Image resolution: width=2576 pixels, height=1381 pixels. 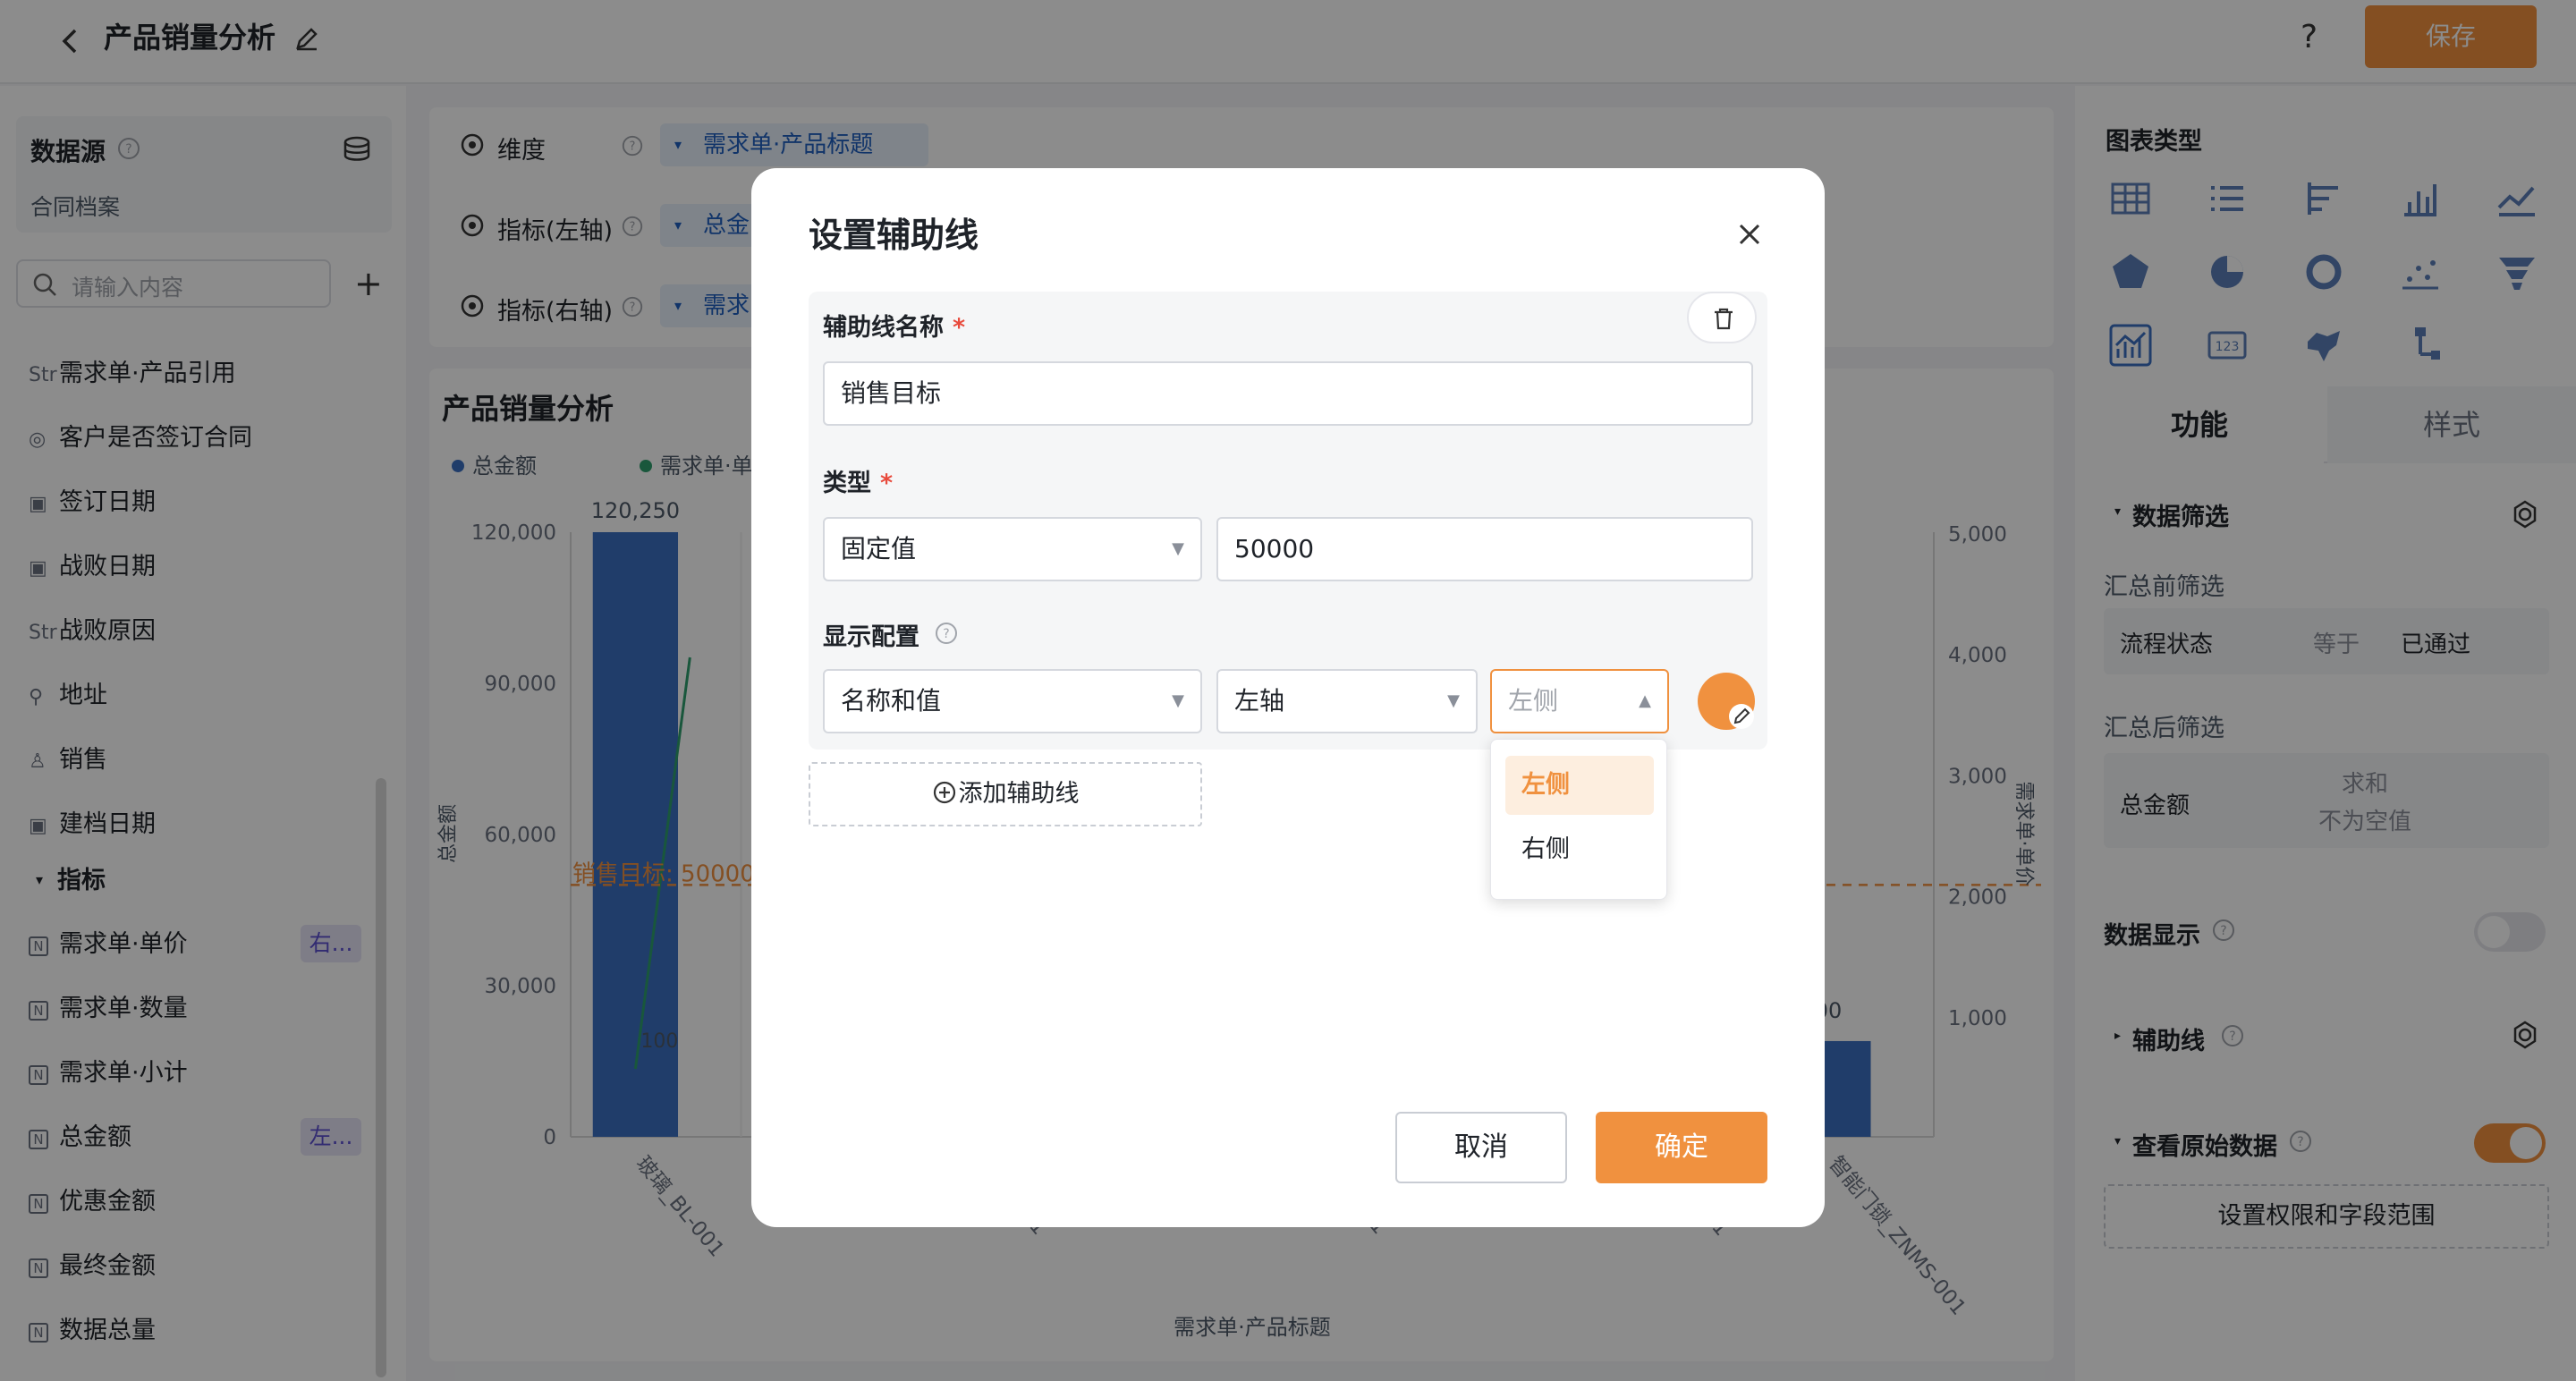 What do you see at coordinates (894, 328) in the screenshot?
I see `name-label: 辅助线名称 *` at bounding box center [894, 328].